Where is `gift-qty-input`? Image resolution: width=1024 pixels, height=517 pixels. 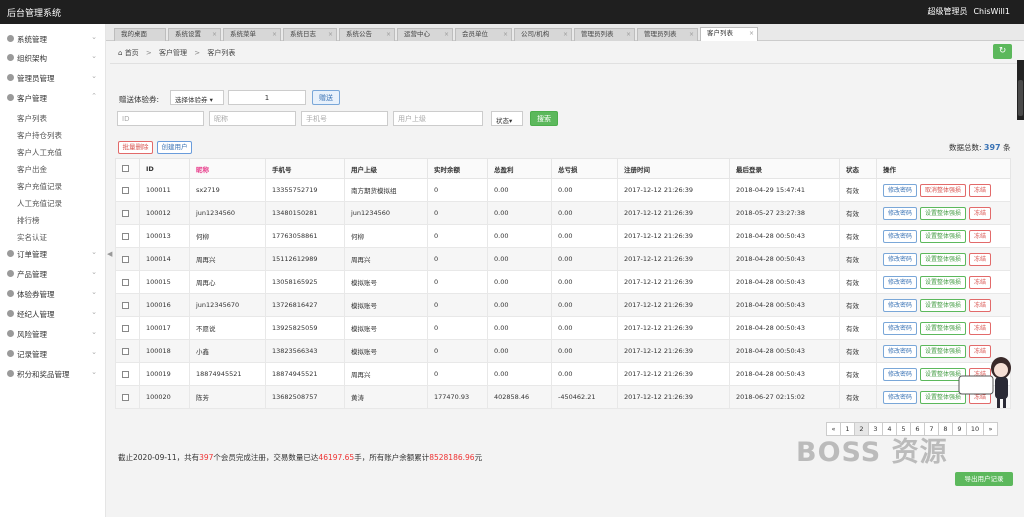 gift-qty-input is located at coordinates (267, 97).